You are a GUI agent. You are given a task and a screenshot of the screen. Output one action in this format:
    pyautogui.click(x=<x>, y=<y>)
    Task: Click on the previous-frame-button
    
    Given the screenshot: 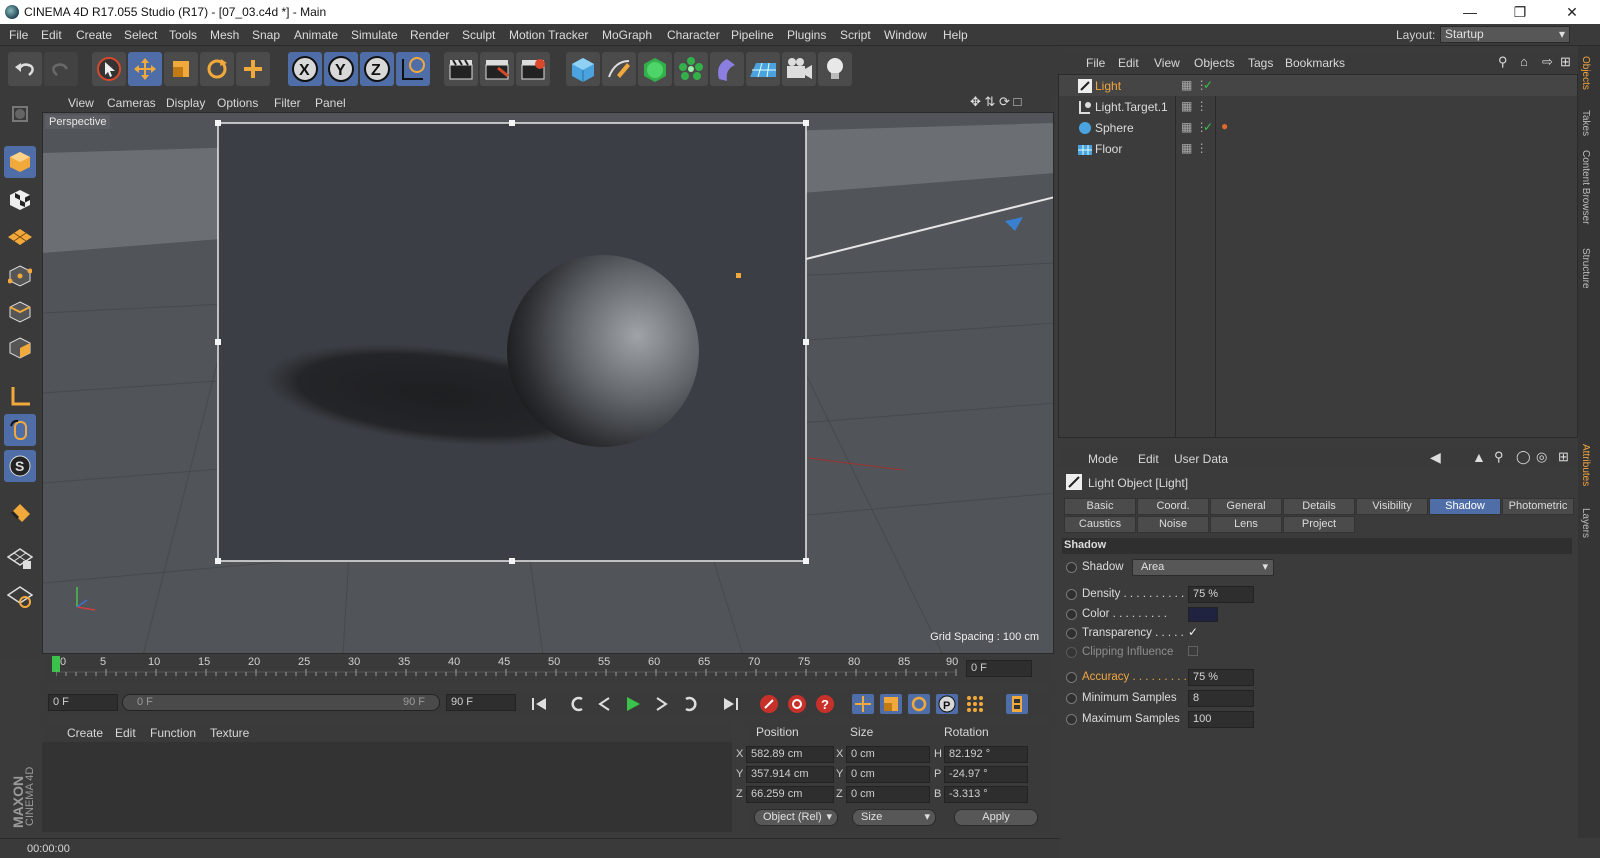 What is the action you would take?
    pyautogui.click(x=605, y=704)
    